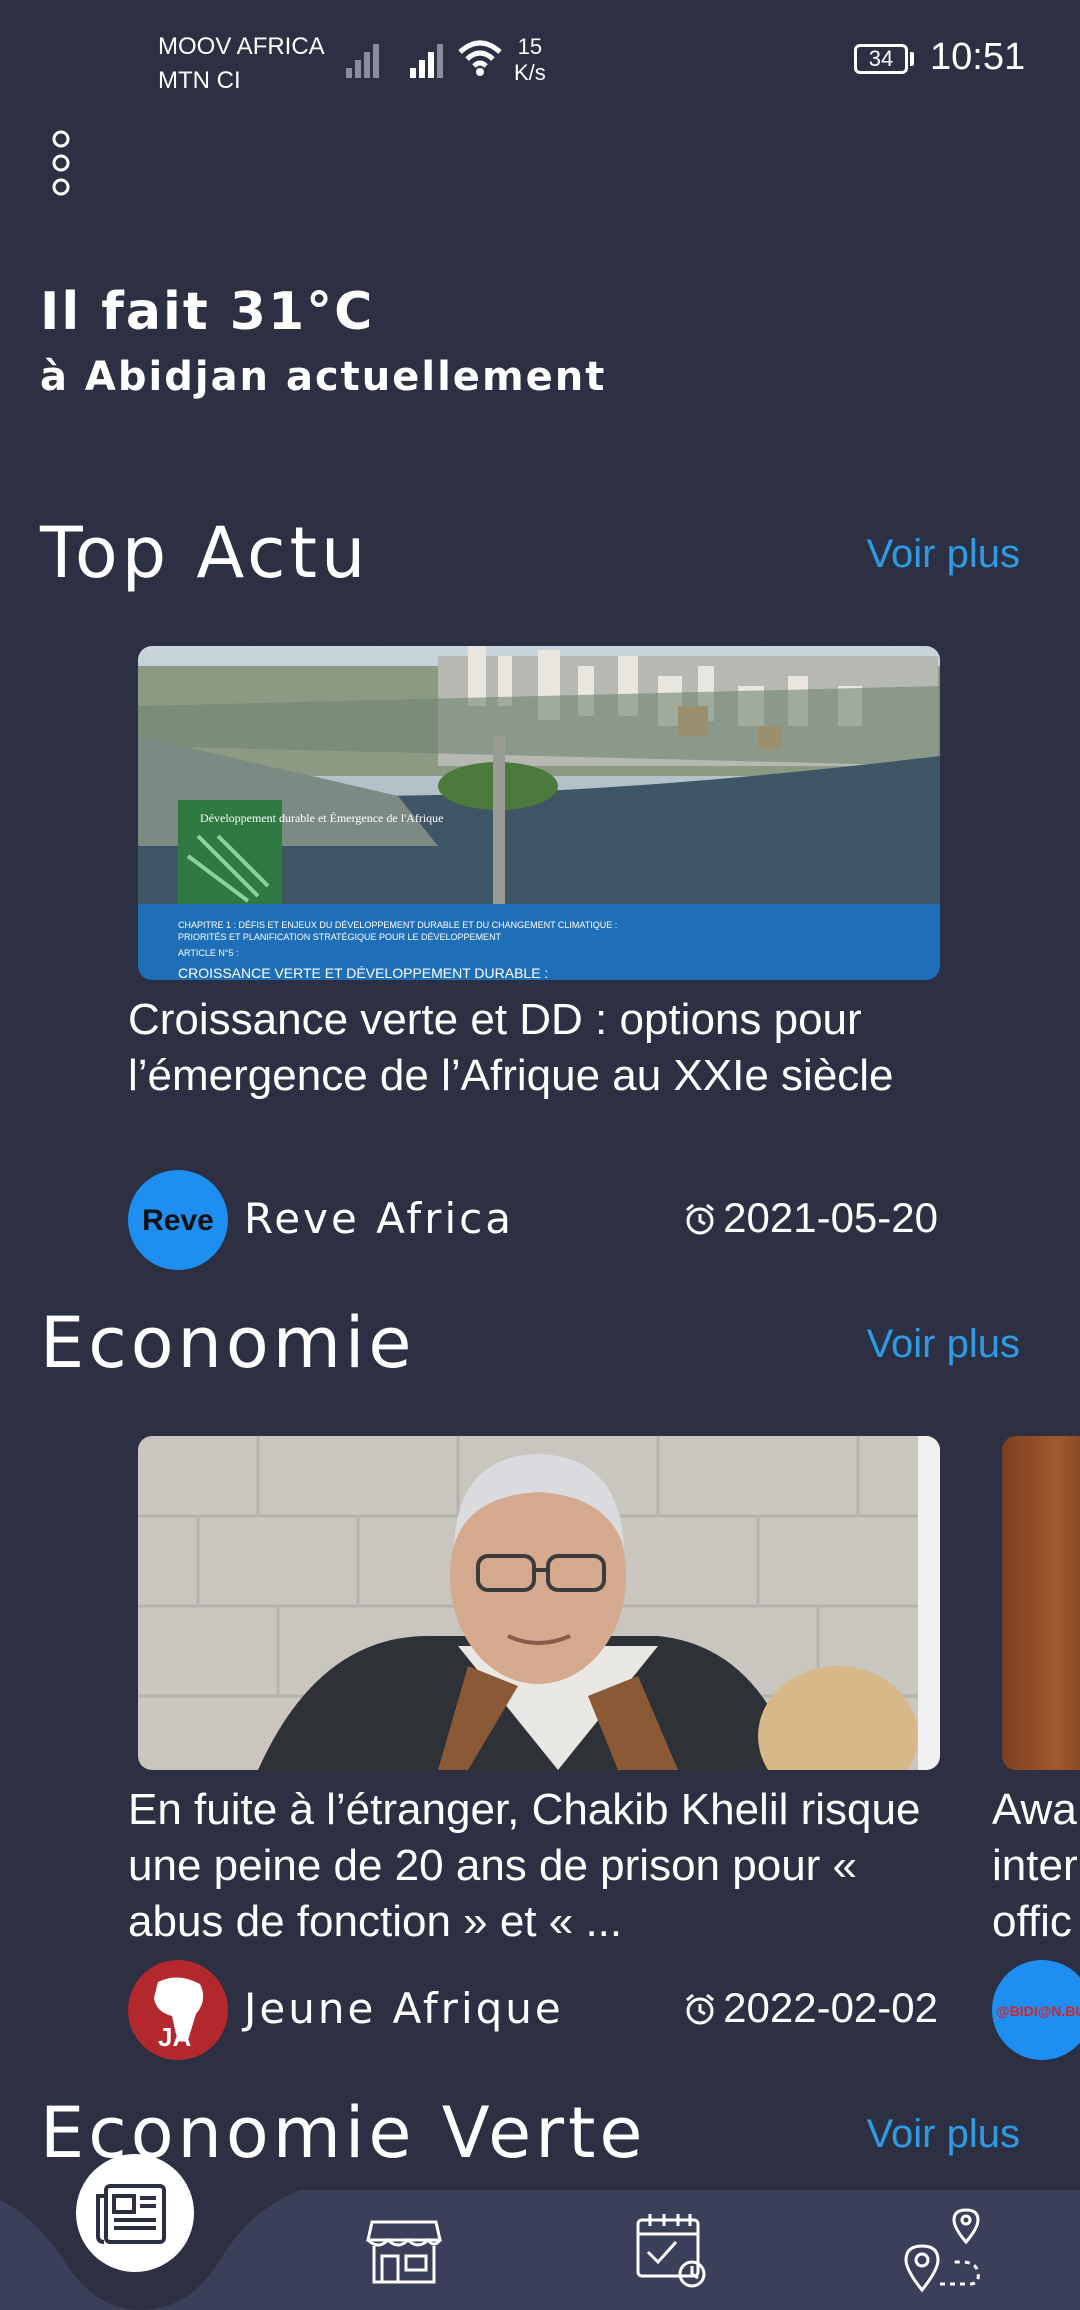 The width and height of the screenshot is (1080, 2310). Describe the element at coordinates (207, 312) in the screenshot. I see `weather-temperature: Il fait 31°C` at that location.